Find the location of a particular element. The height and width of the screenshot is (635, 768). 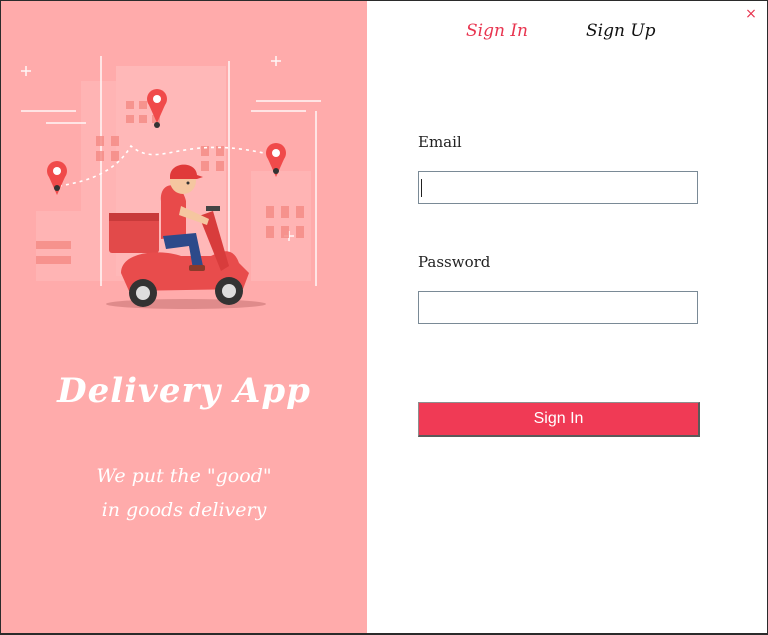

text-caret is located at coordinates (421, 188).